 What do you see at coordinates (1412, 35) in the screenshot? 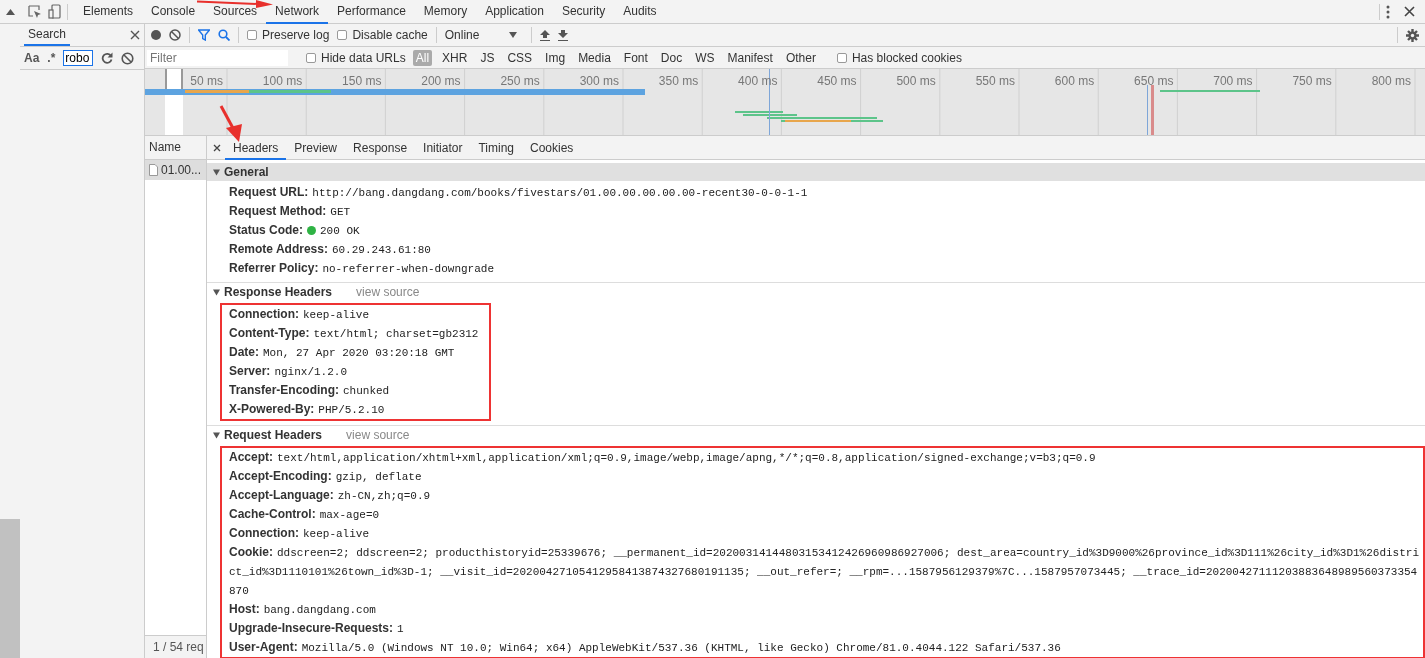
I see `settings-icon` at bounding box center [1412, 35].